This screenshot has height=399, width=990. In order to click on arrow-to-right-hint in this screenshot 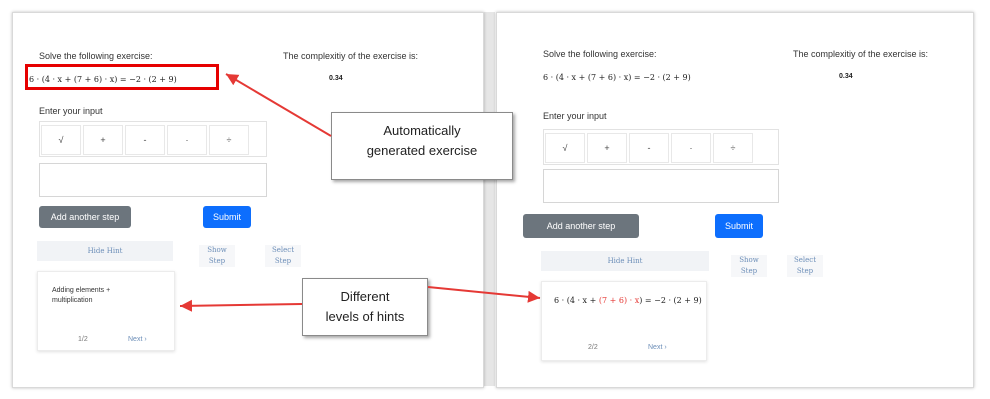, I will do `click(484, 294)`.